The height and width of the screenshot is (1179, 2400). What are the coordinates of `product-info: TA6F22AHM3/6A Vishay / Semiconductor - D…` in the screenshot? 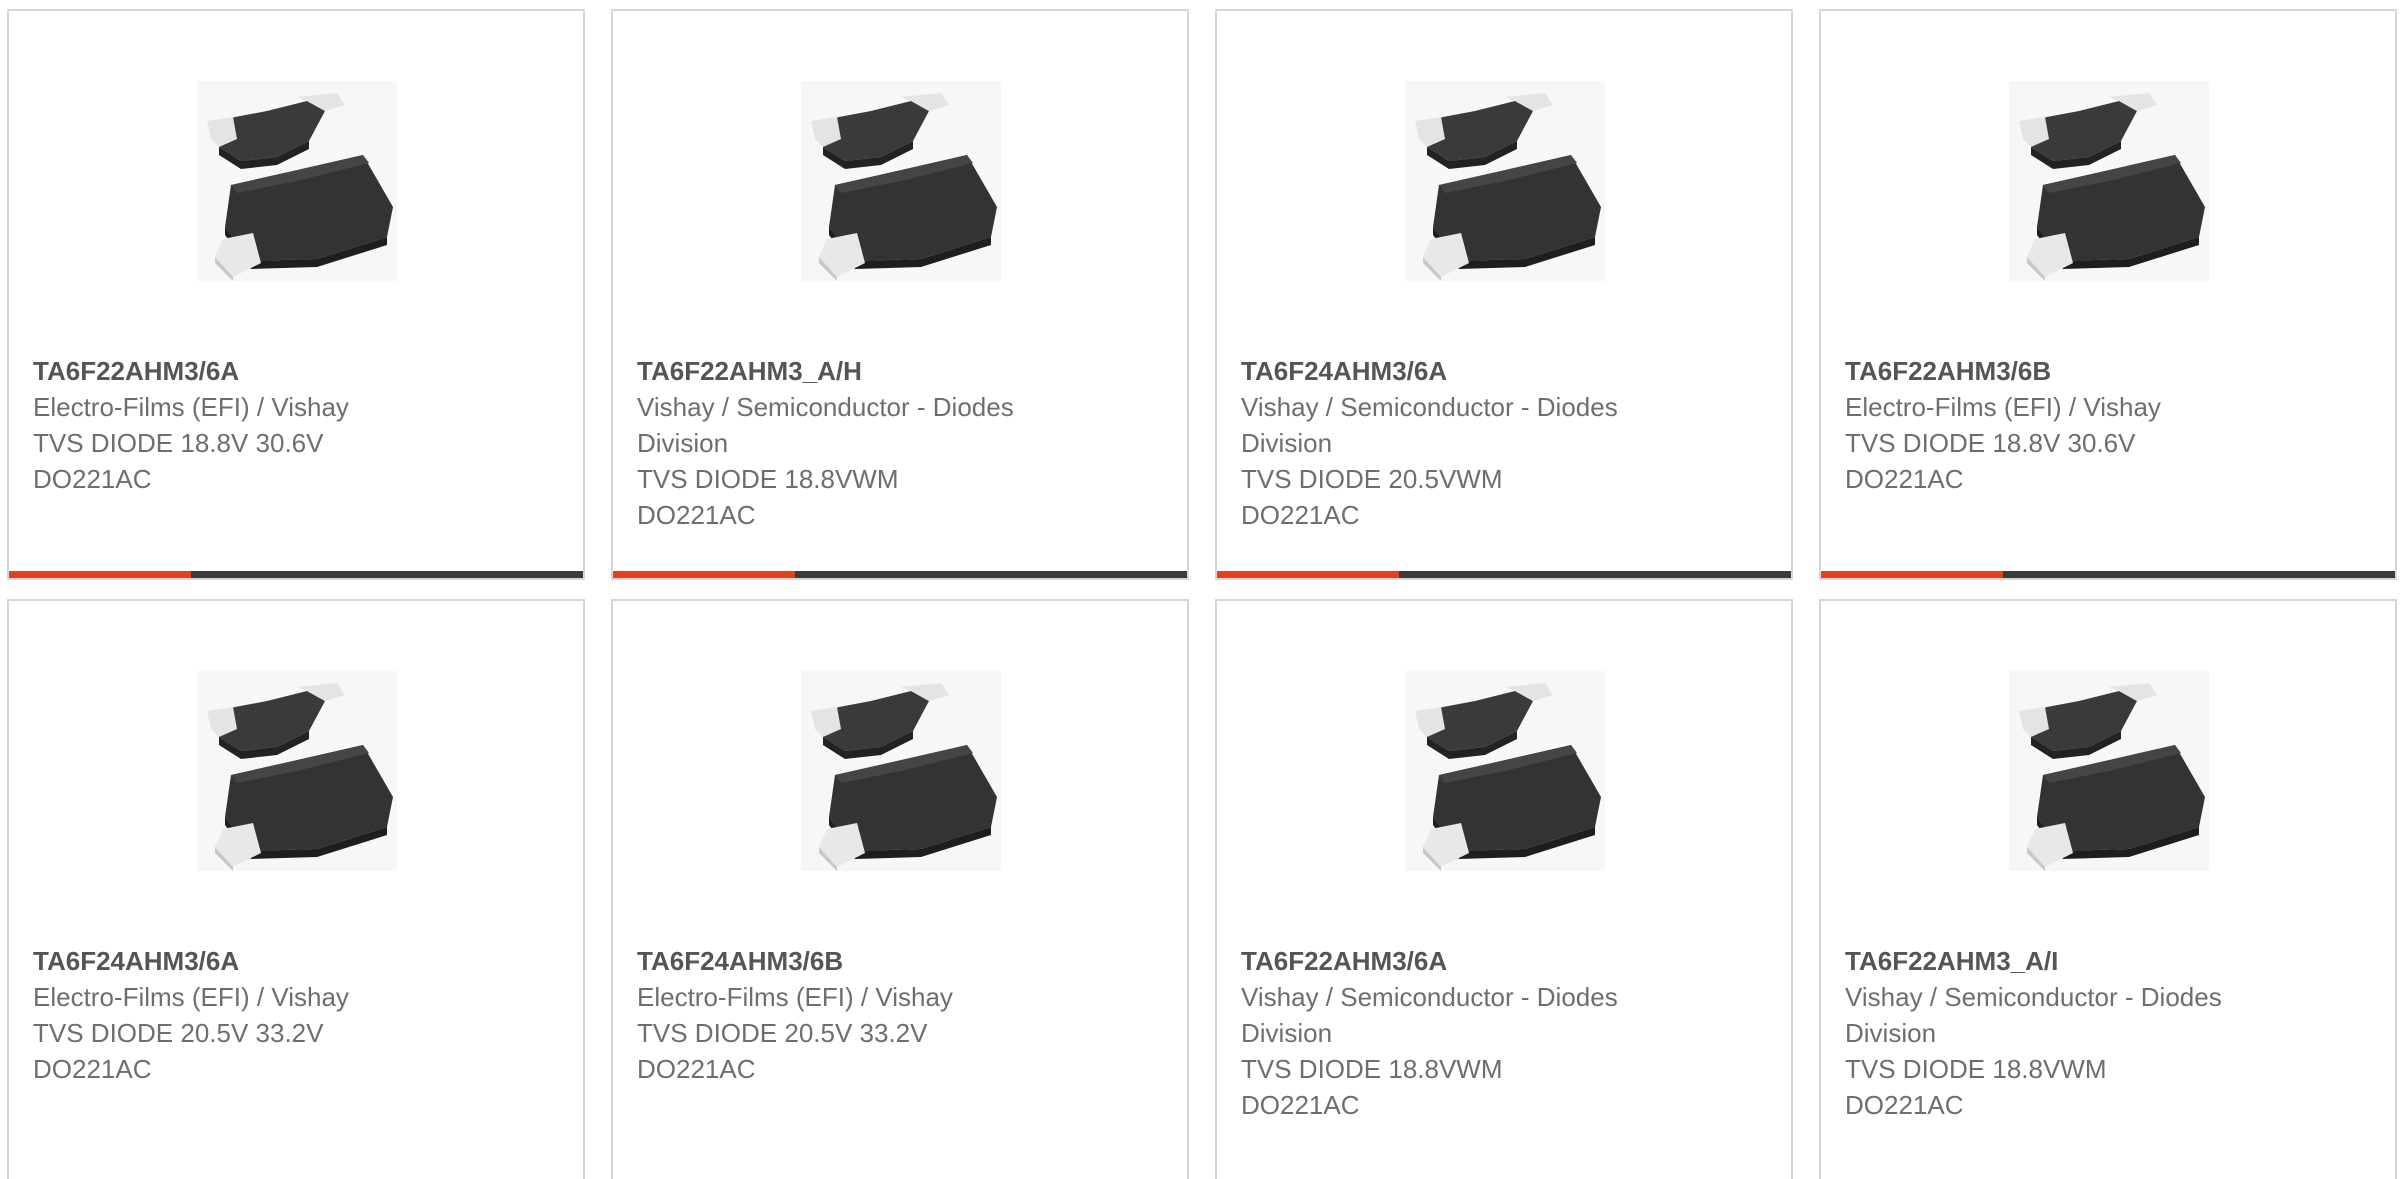 It's located at (1504, 1033).